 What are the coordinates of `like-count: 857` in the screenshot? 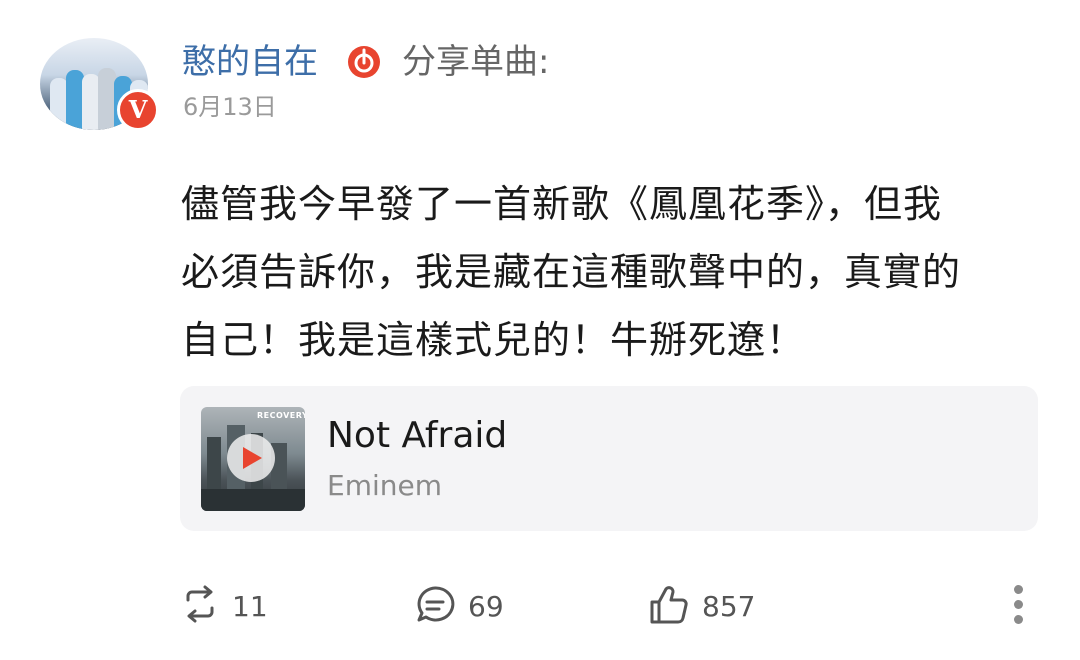 It's located at (729, 606).